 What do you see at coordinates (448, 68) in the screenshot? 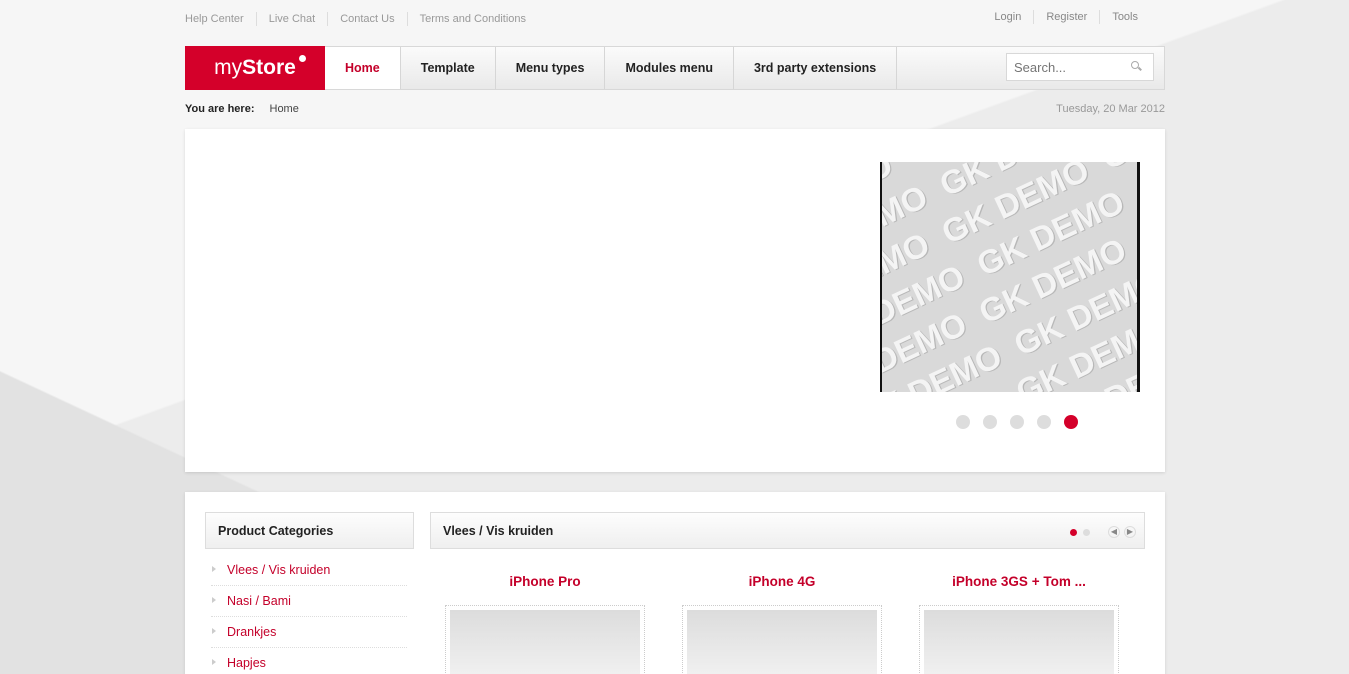
I see `nav-template: Template` at bounding box center [448, 68].